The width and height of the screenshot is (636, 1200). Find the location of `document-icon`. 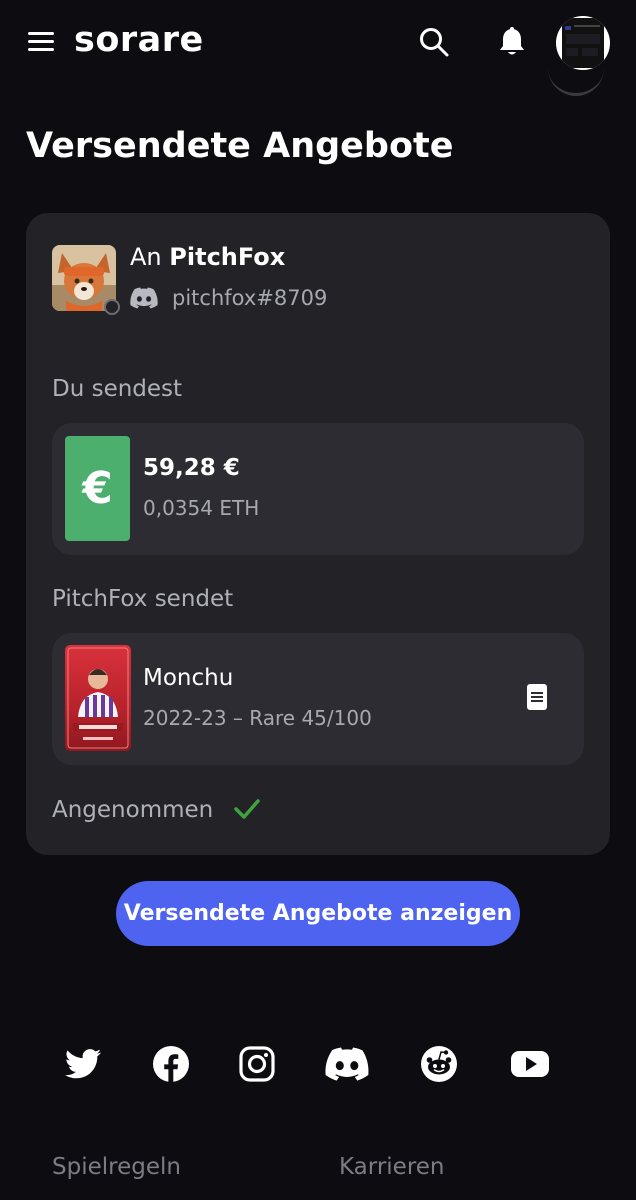

document-icon is located at coordinates (537, 697).